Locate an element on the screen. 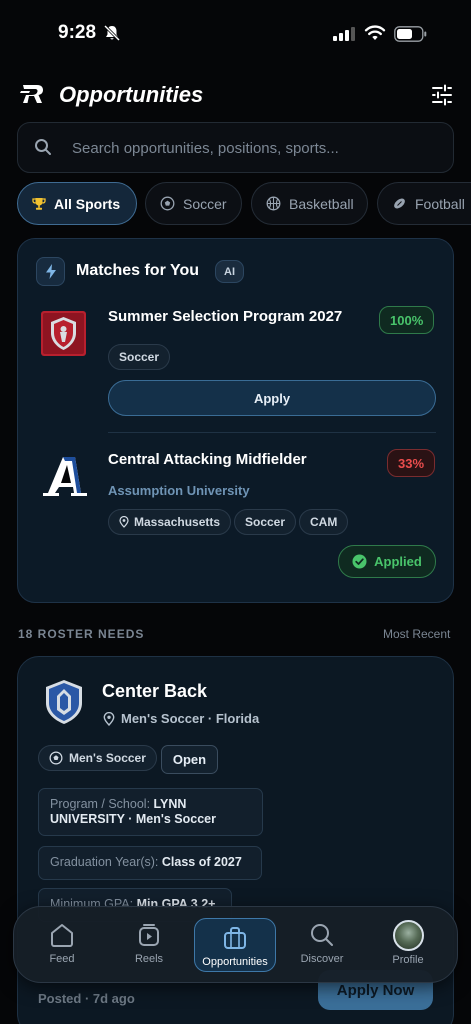  graduation-info: Graduation Year(s): Class of 2027 is located at coordinates (150, 863).